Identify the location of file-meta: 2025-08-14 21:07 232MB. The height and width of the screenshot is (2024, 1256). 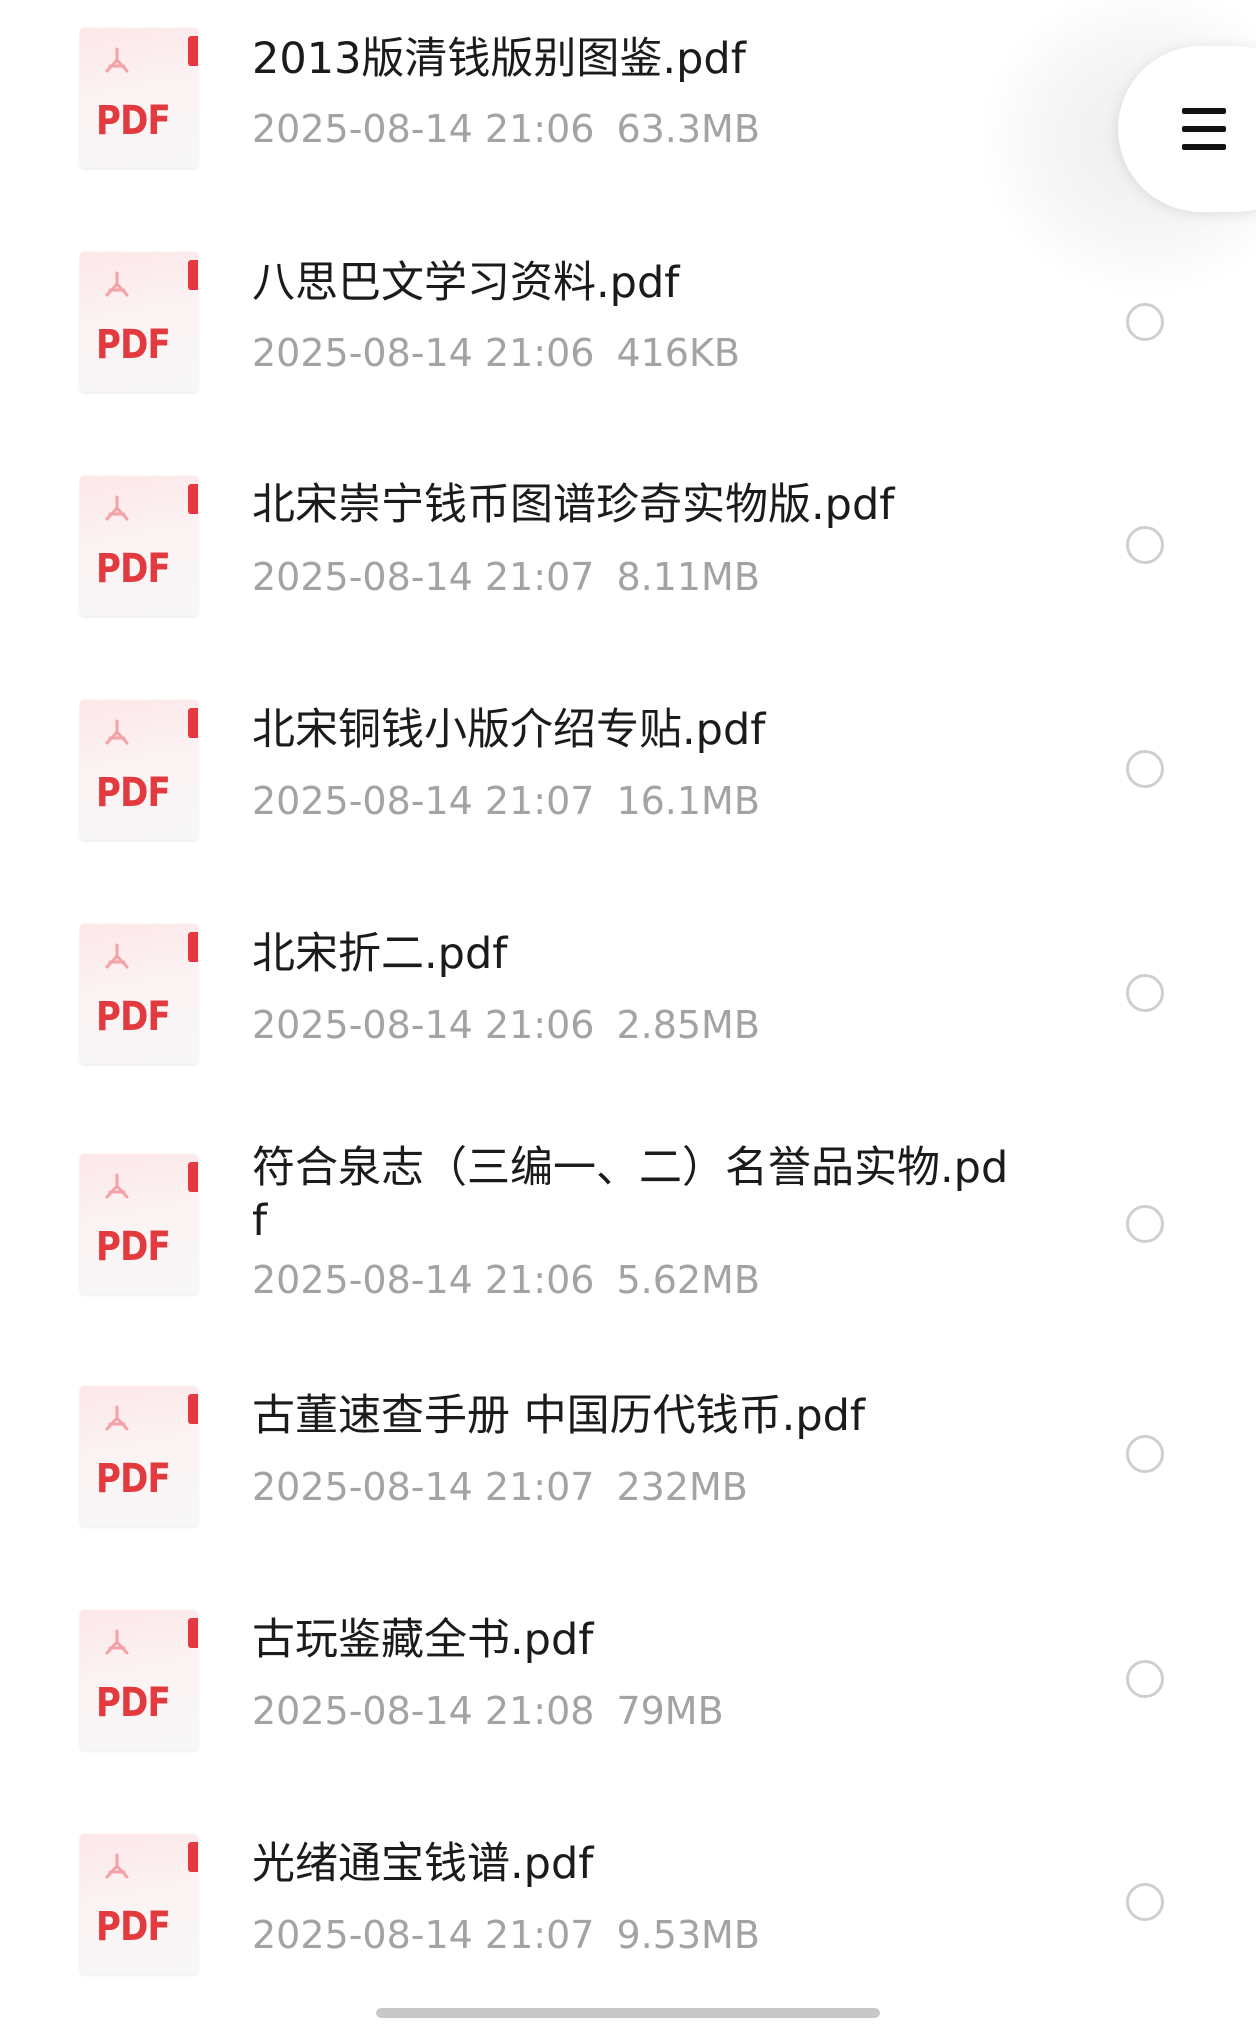
(500, 1487).